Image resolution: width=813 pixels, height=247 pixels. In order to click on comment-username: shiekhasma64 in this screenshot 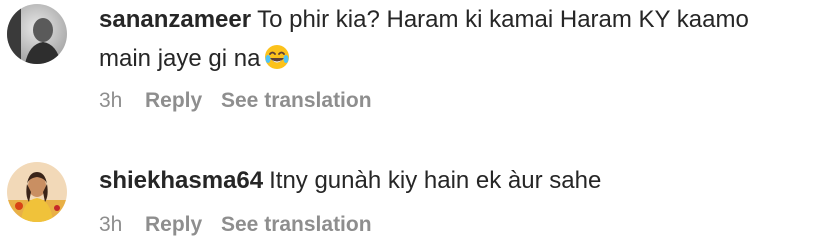, I will do `click(181, 180)`.